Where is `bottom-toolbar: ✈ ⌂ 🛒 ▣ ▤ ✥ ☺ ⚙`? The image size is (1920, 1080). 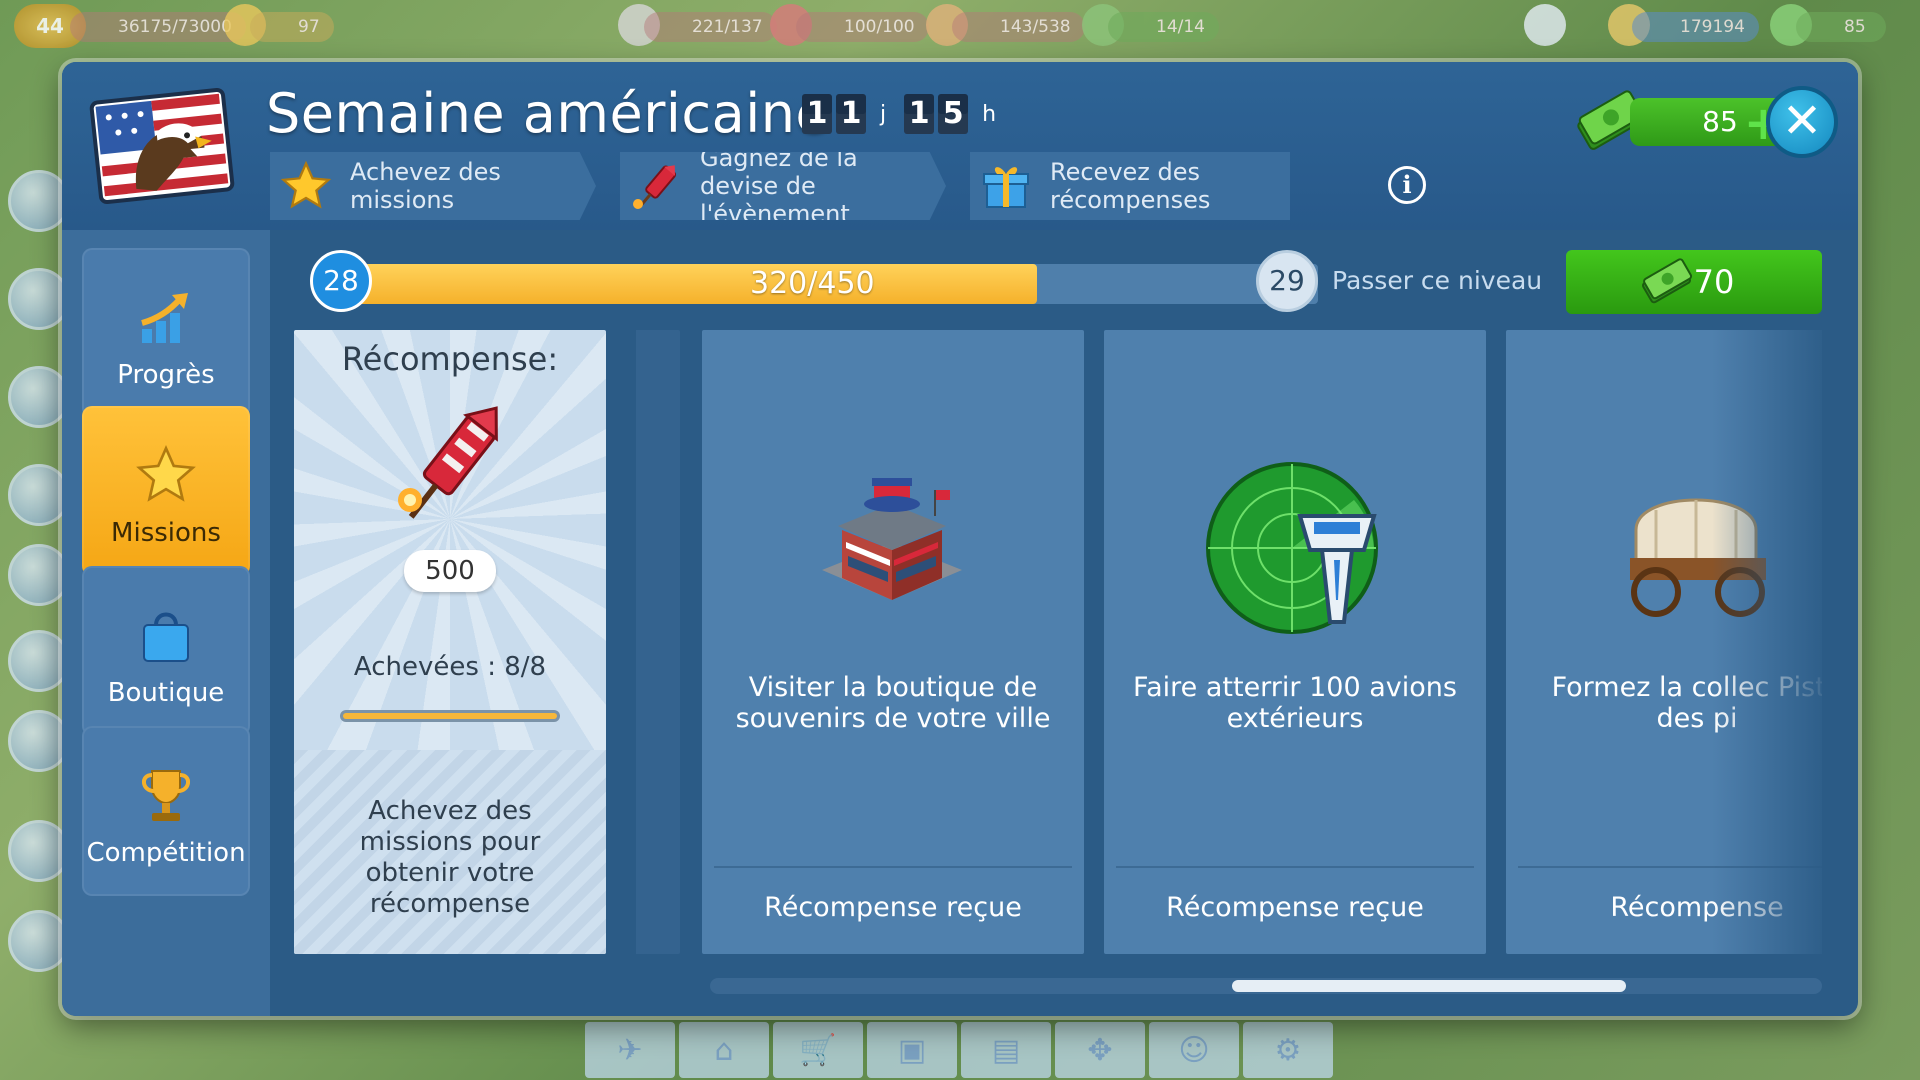
bottom-toolbar: ✈ ⌂ 🛒 ▣ ▤ ✥ ☺ ⚙ is located at coordinates (960, 1050).